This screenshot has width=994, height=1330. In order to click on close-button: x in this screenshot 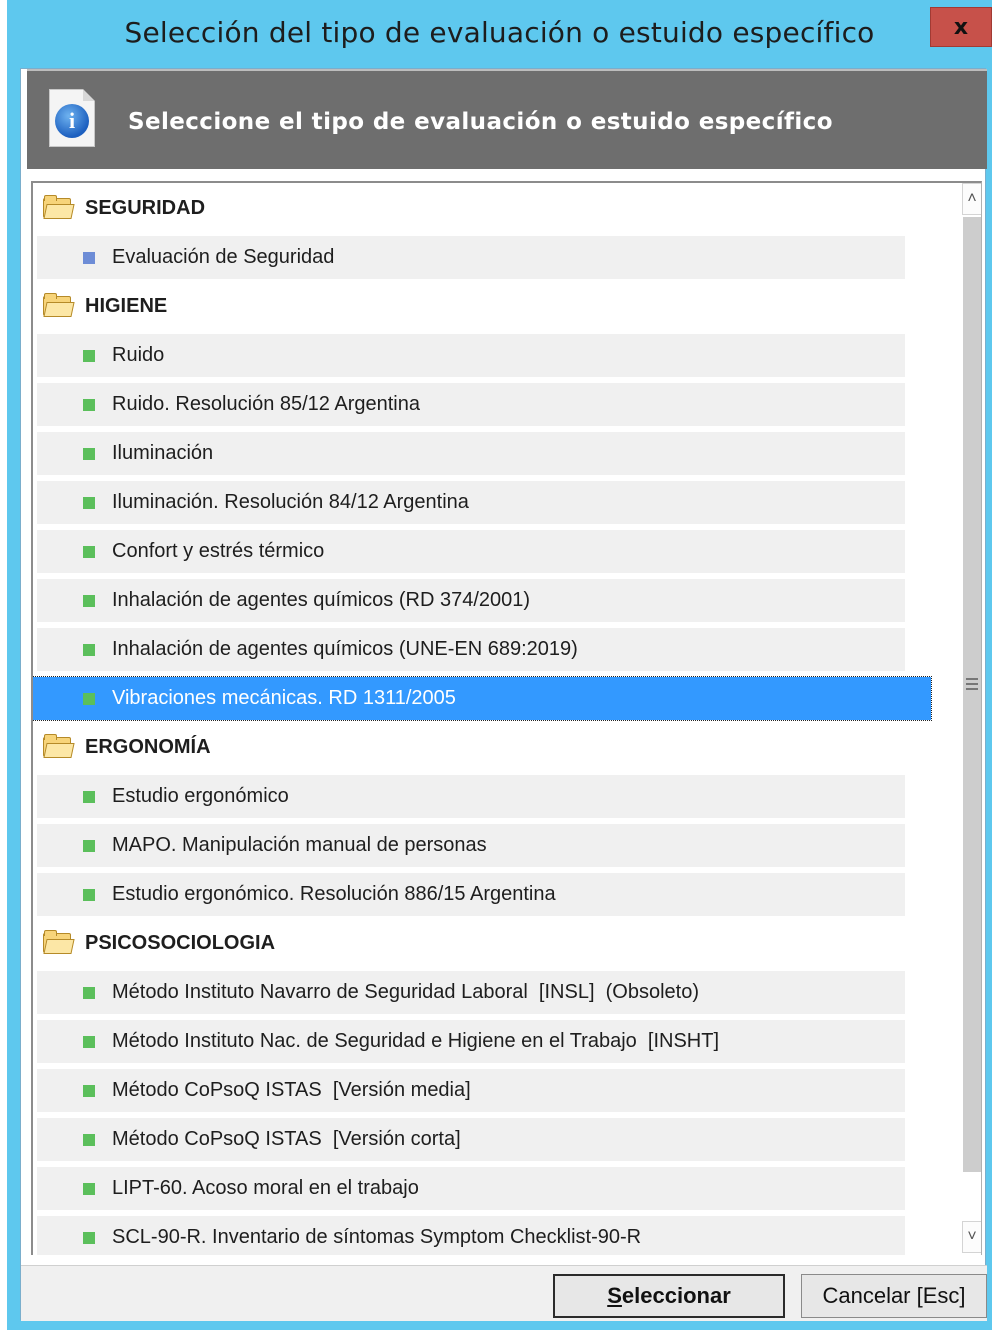, I will do `click(961, 27)`.